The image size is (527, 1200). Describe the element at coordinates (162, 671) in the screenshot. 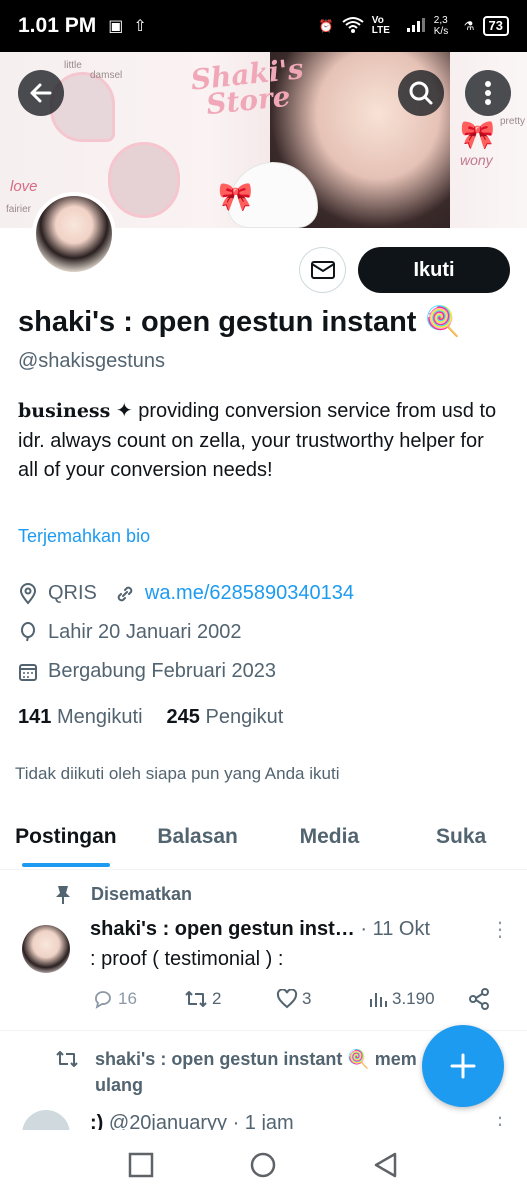

I see `profile-joined: Bergabung Februari 2023` at that location.